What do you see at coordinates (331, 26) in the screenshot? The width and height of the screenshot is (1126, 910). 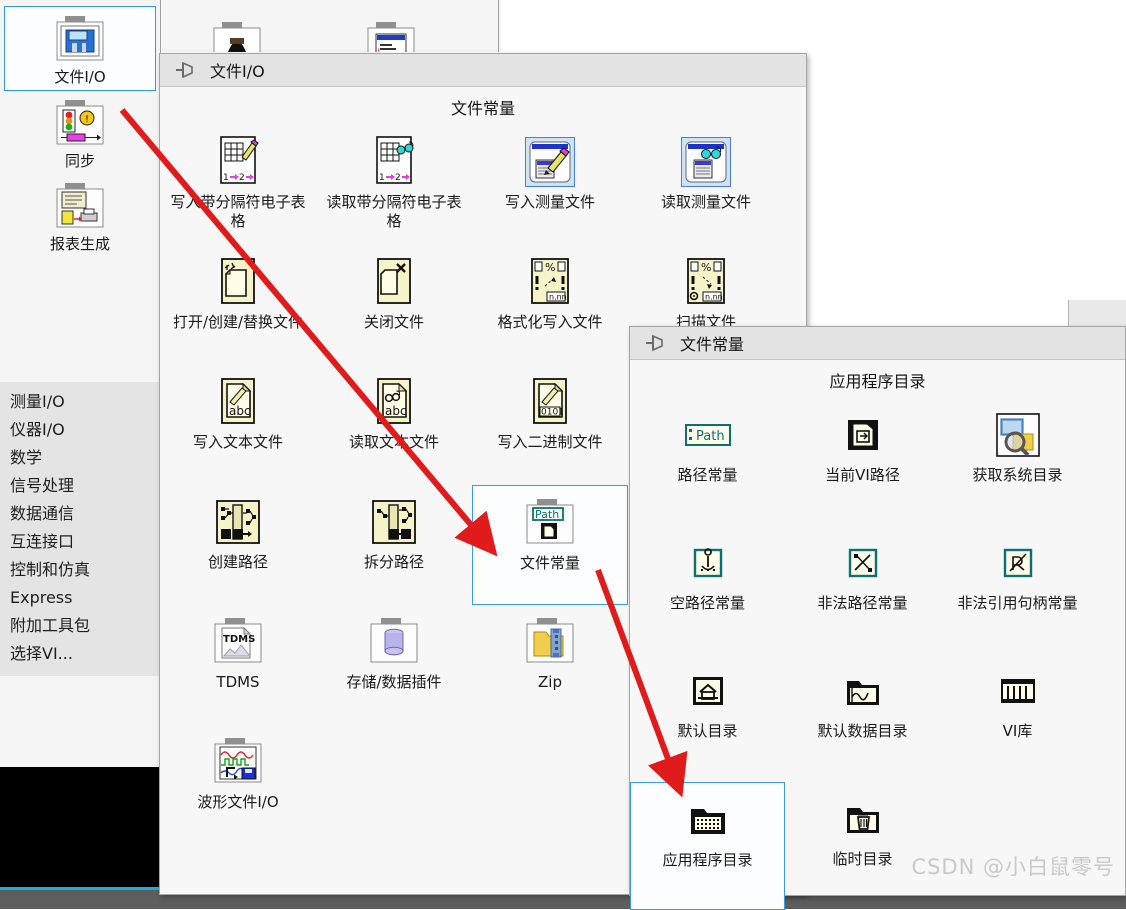 I see `background-palette-row` at bounding box center [331, 26].